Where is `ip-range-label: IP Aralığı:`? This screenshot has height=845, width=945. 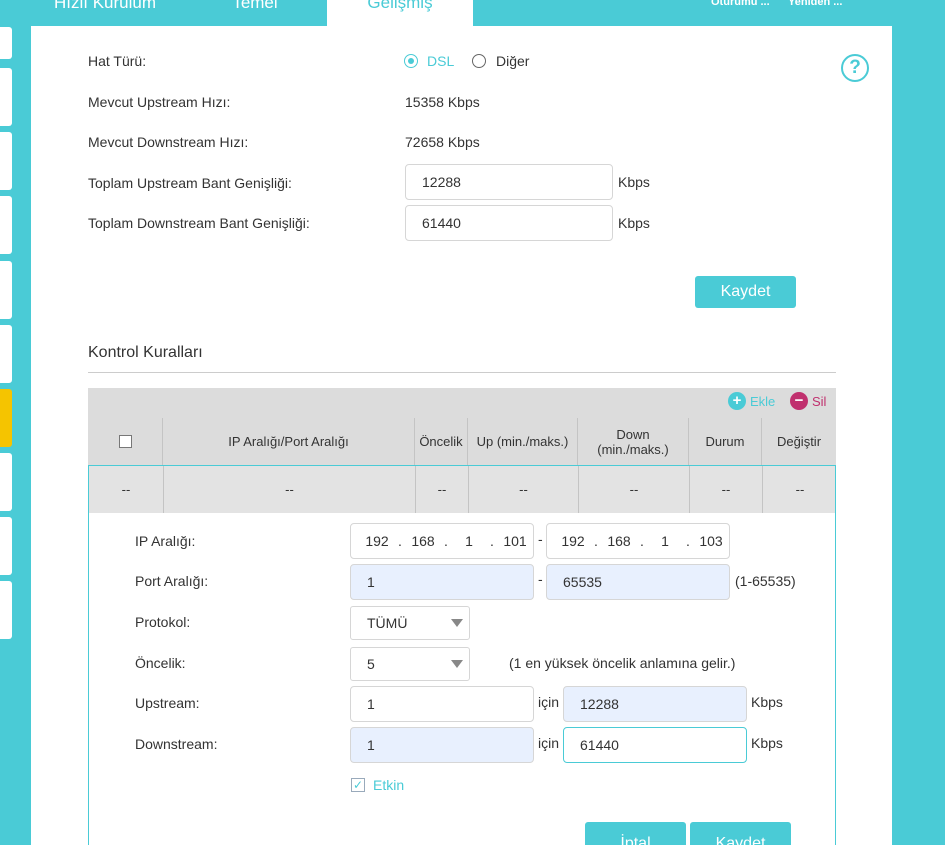 ip-range-label: IP Aralığı: is located at coordinates (165, 541).